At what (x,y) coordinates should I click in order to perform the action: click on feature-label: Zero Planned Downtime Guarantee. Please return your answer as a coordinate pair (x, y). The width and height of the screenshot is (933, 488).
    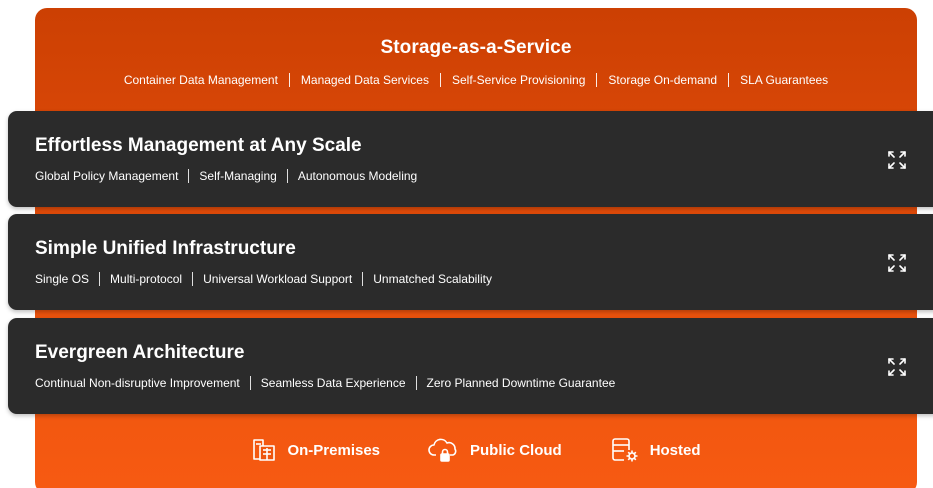
    Looking at the image, I should click on (521, 383).